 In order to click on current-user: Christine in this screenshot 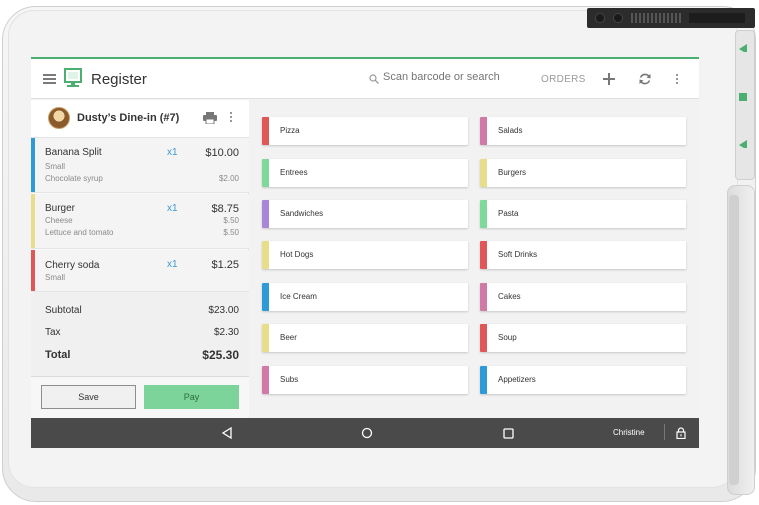, I will do `click(629, 432)`.